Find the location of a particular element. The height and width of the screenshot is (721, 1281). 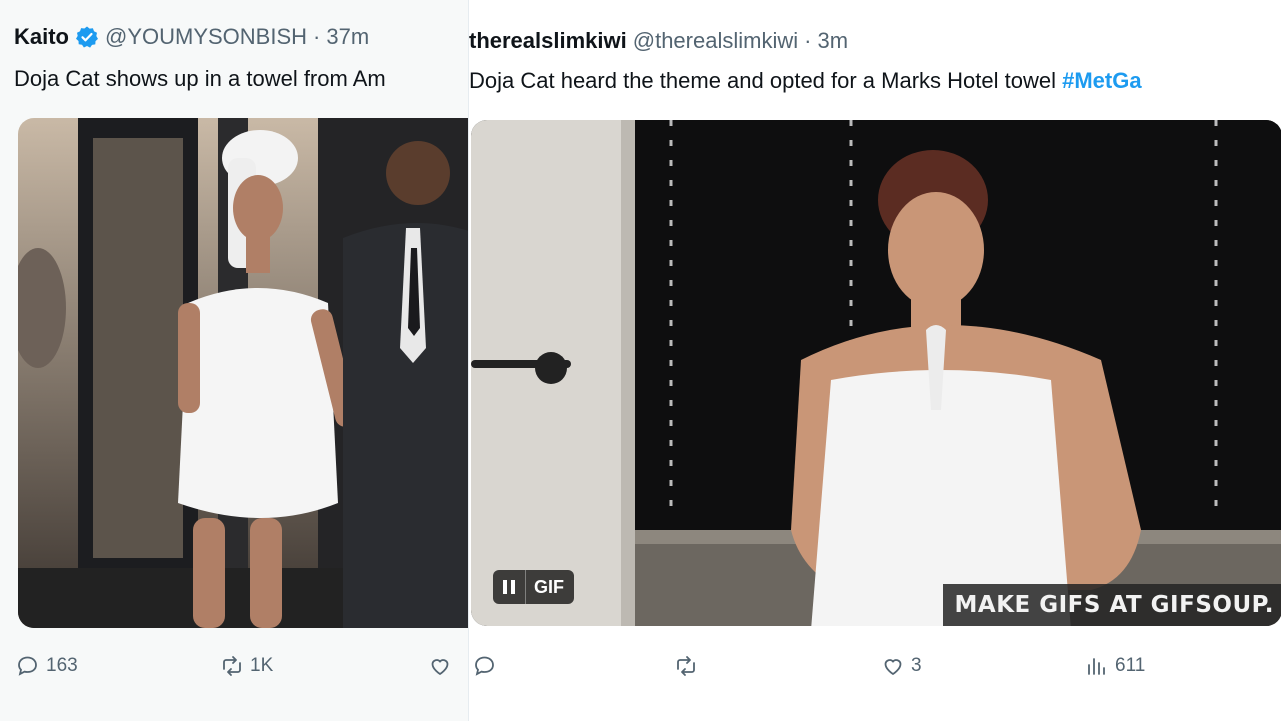

reply-action is located at coordinates (488, 666).